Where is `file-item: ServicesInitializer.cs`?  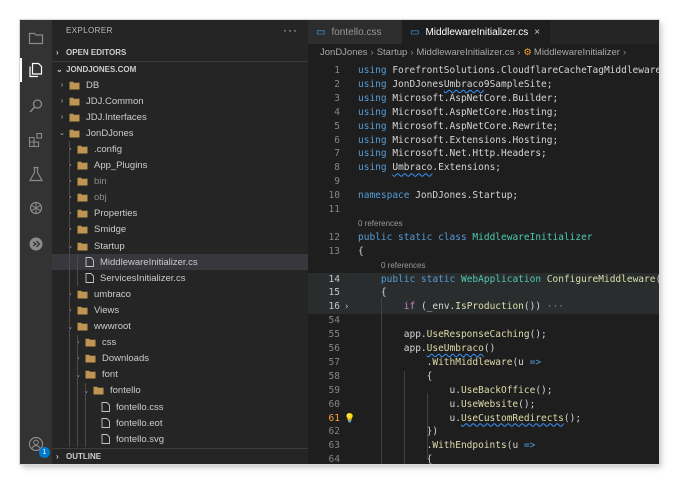 file-item: ServicesInitializer.cs is located at coordinates (180, 278).